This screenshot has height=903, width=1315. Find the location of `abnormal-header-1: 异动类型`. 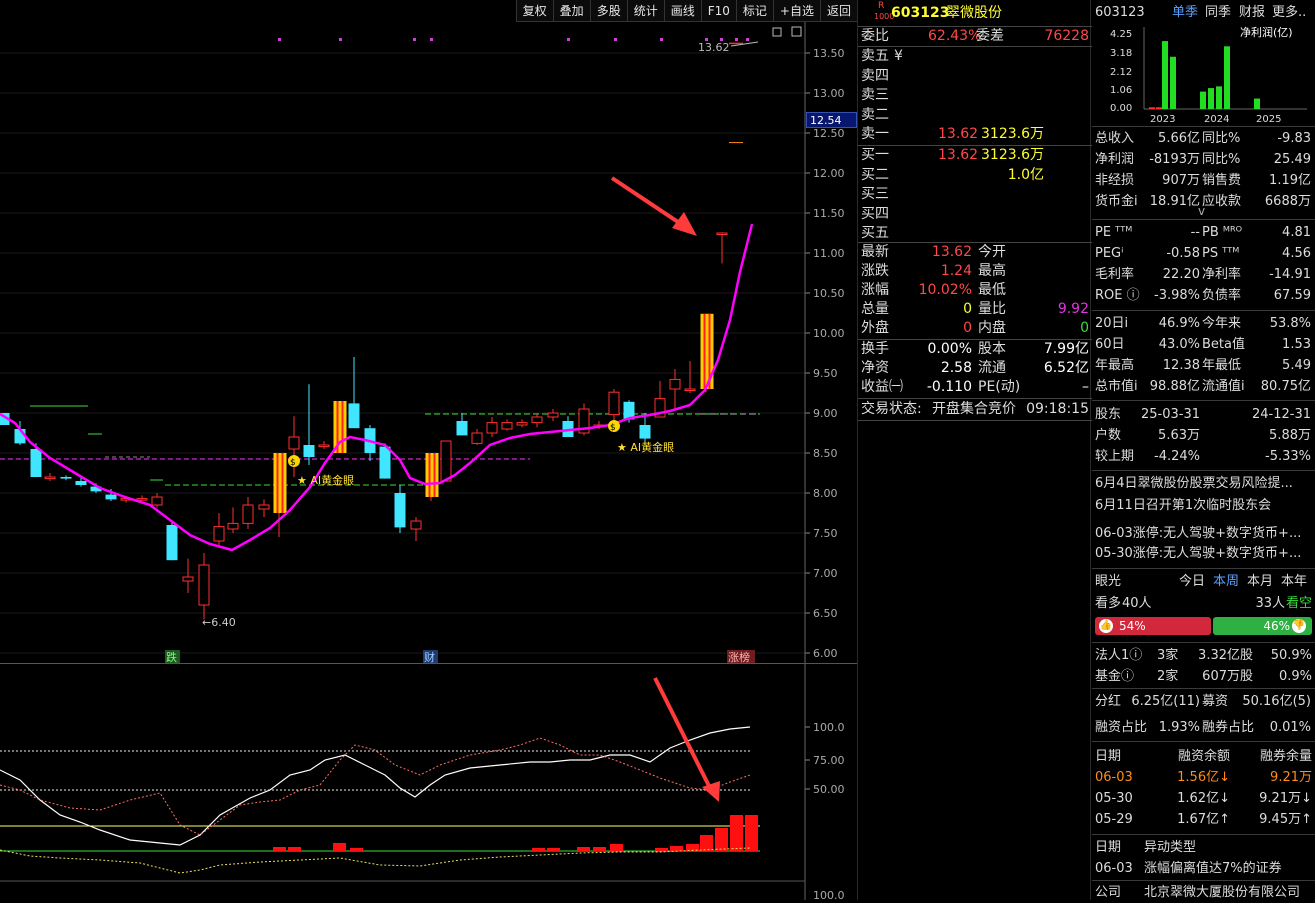

abnormal-header-1: 异动类型 is located at coordinates (1170, 847).